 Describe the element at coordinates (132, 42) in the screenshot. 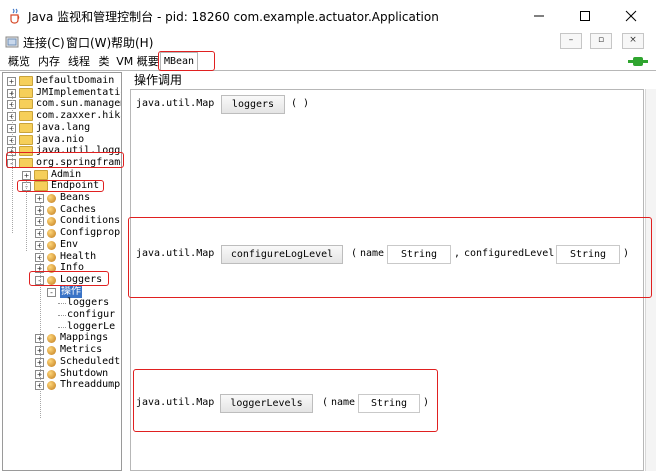

I see `menu-help: 帮助(H)` at that location.